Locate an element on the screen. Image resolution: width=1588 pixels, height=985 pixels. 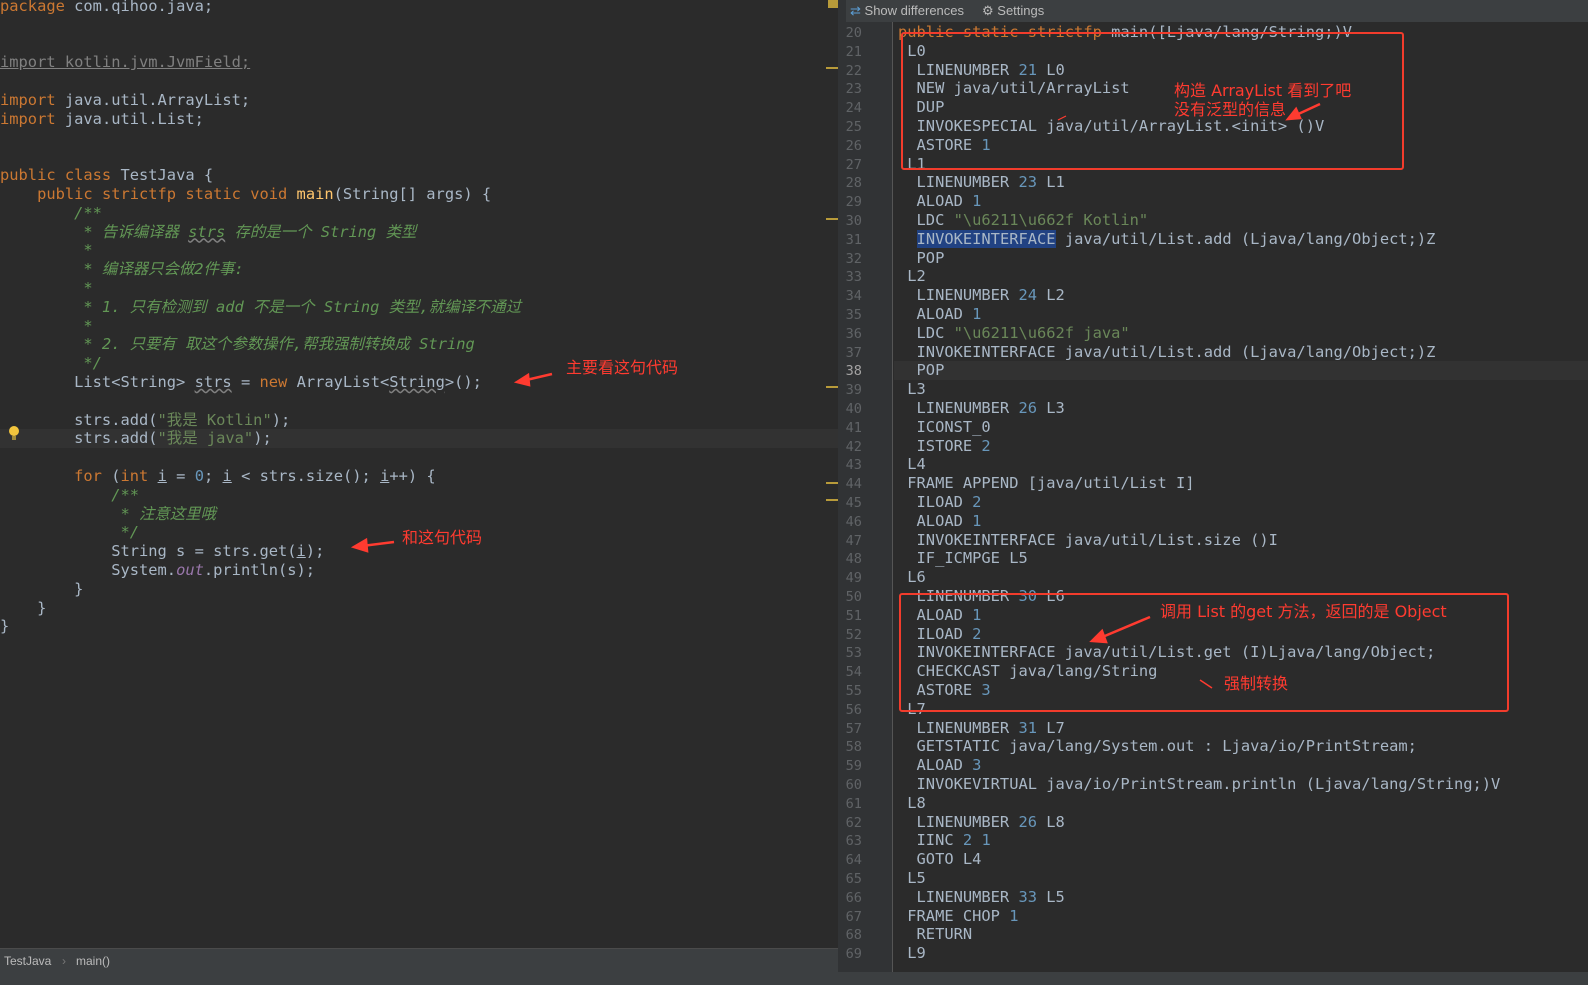
annotation-main-code: 主要看这句代码 is located at coordinates (622, 367).